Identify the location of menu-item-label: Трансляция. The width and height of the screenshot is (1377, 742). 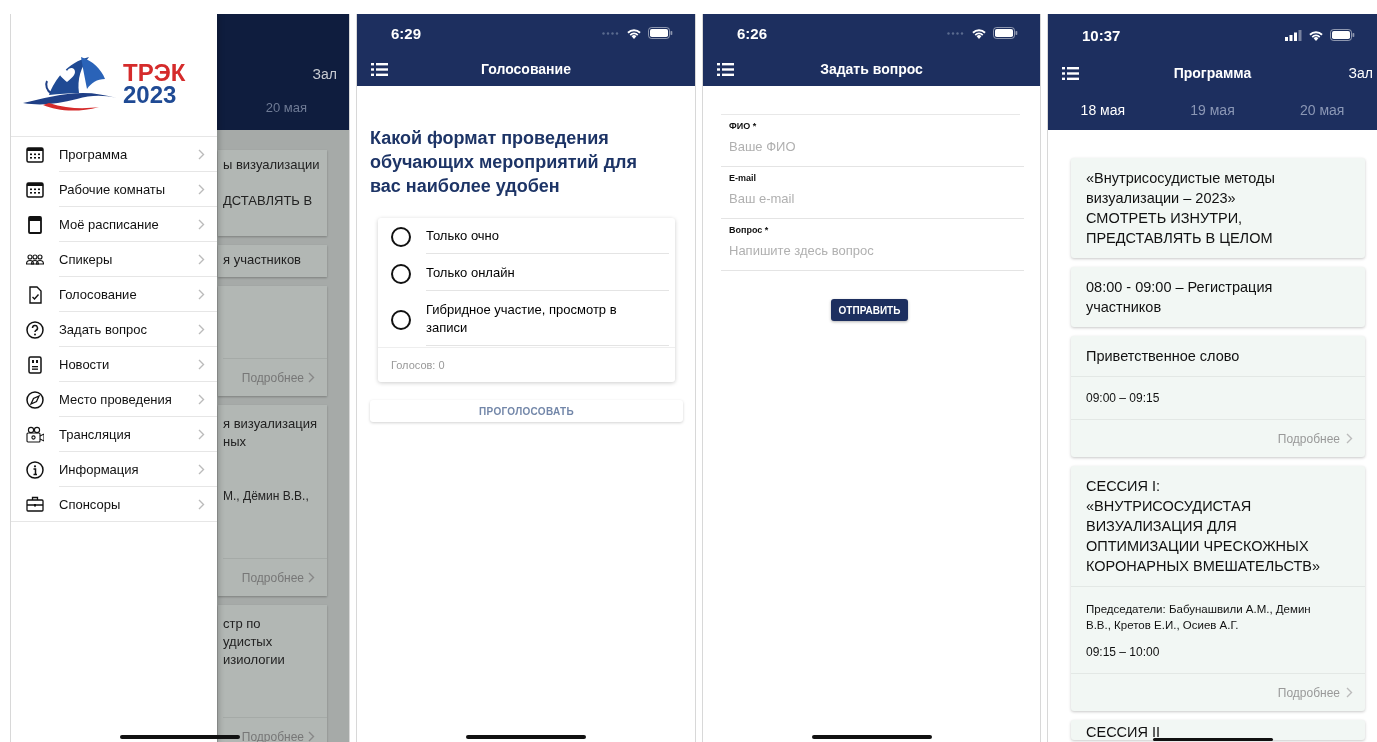
(95, 434).